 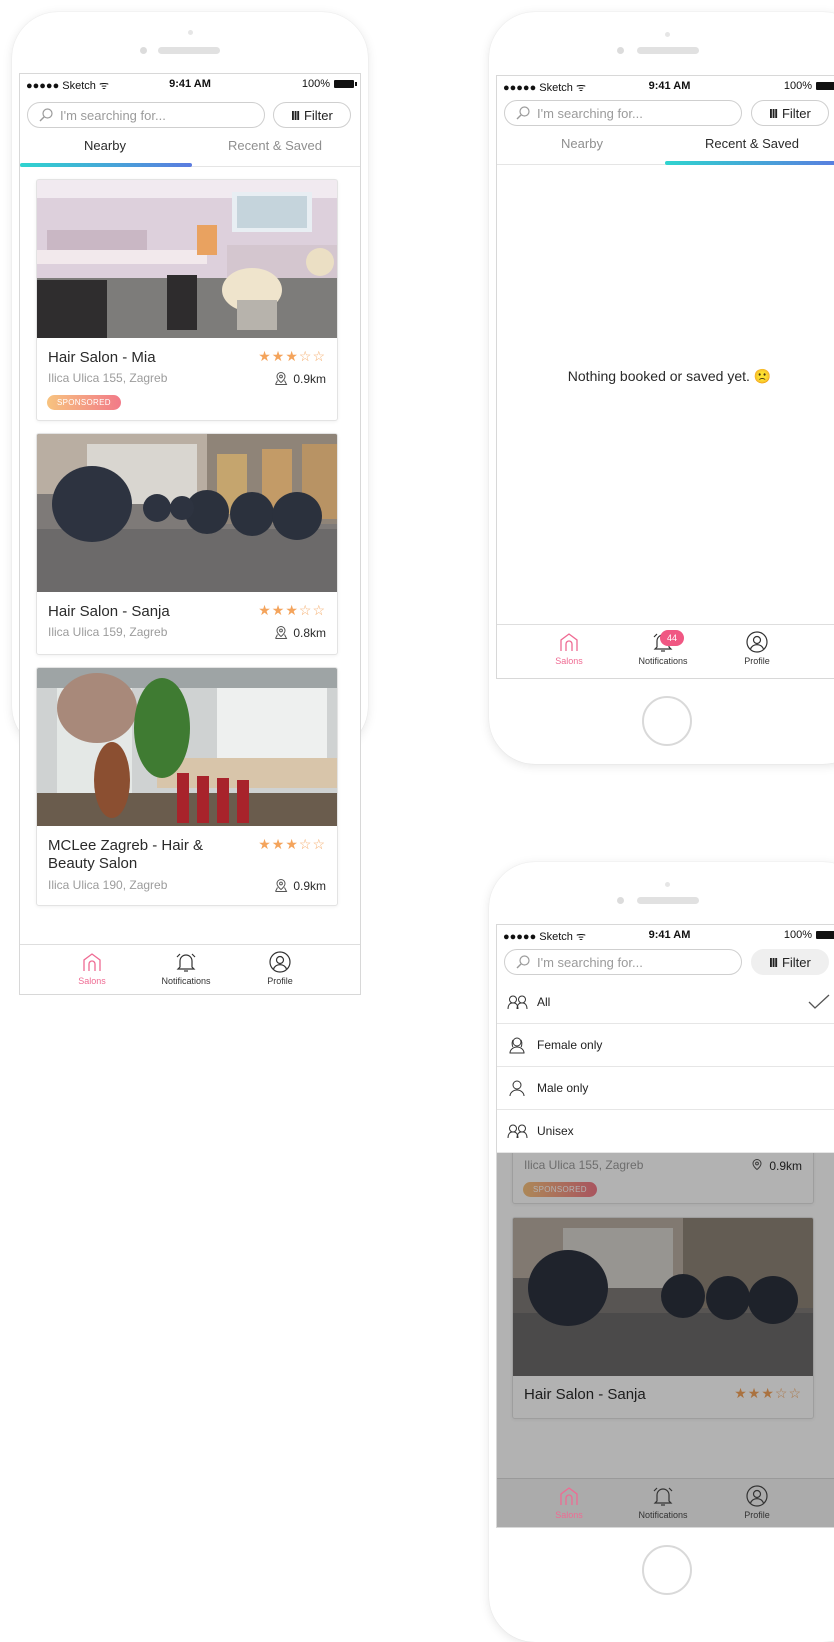 I want to click on male-icon, so click(x=517, y=1088).